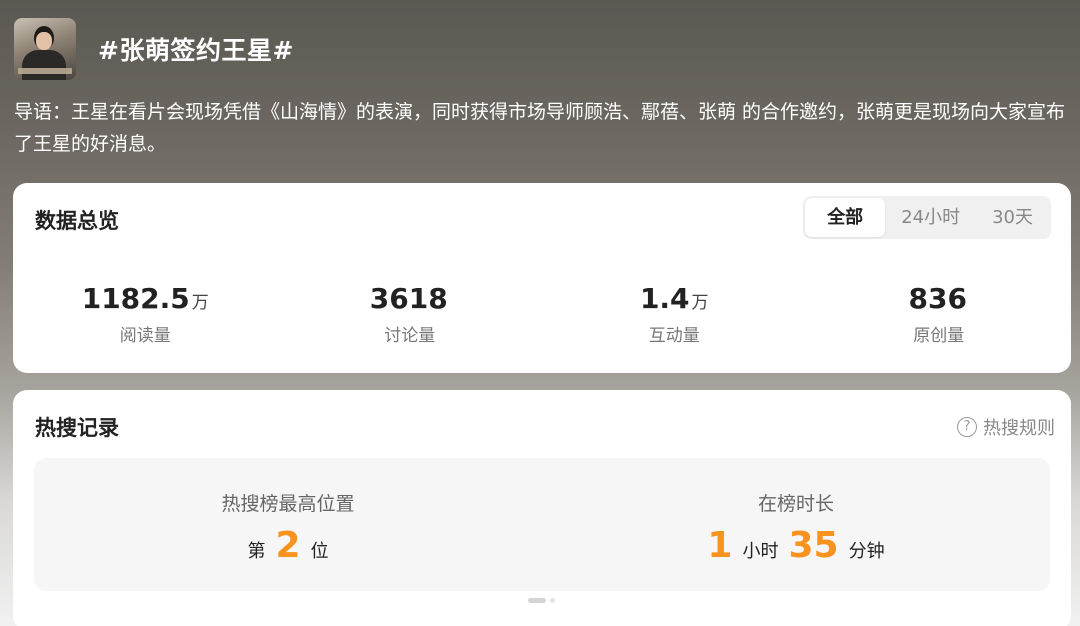 The image size is (1080, 626). I want to click on duration-hours-unit: 小时, so click(760, 551).